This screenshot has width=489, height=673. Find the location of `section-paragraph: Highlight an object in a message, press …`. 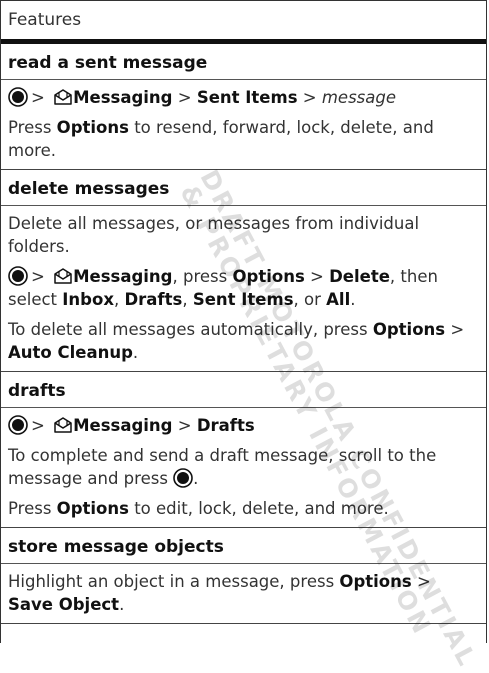

section-paragraph: Highlight an object in a message, press … is located at coordinates (243, 593).